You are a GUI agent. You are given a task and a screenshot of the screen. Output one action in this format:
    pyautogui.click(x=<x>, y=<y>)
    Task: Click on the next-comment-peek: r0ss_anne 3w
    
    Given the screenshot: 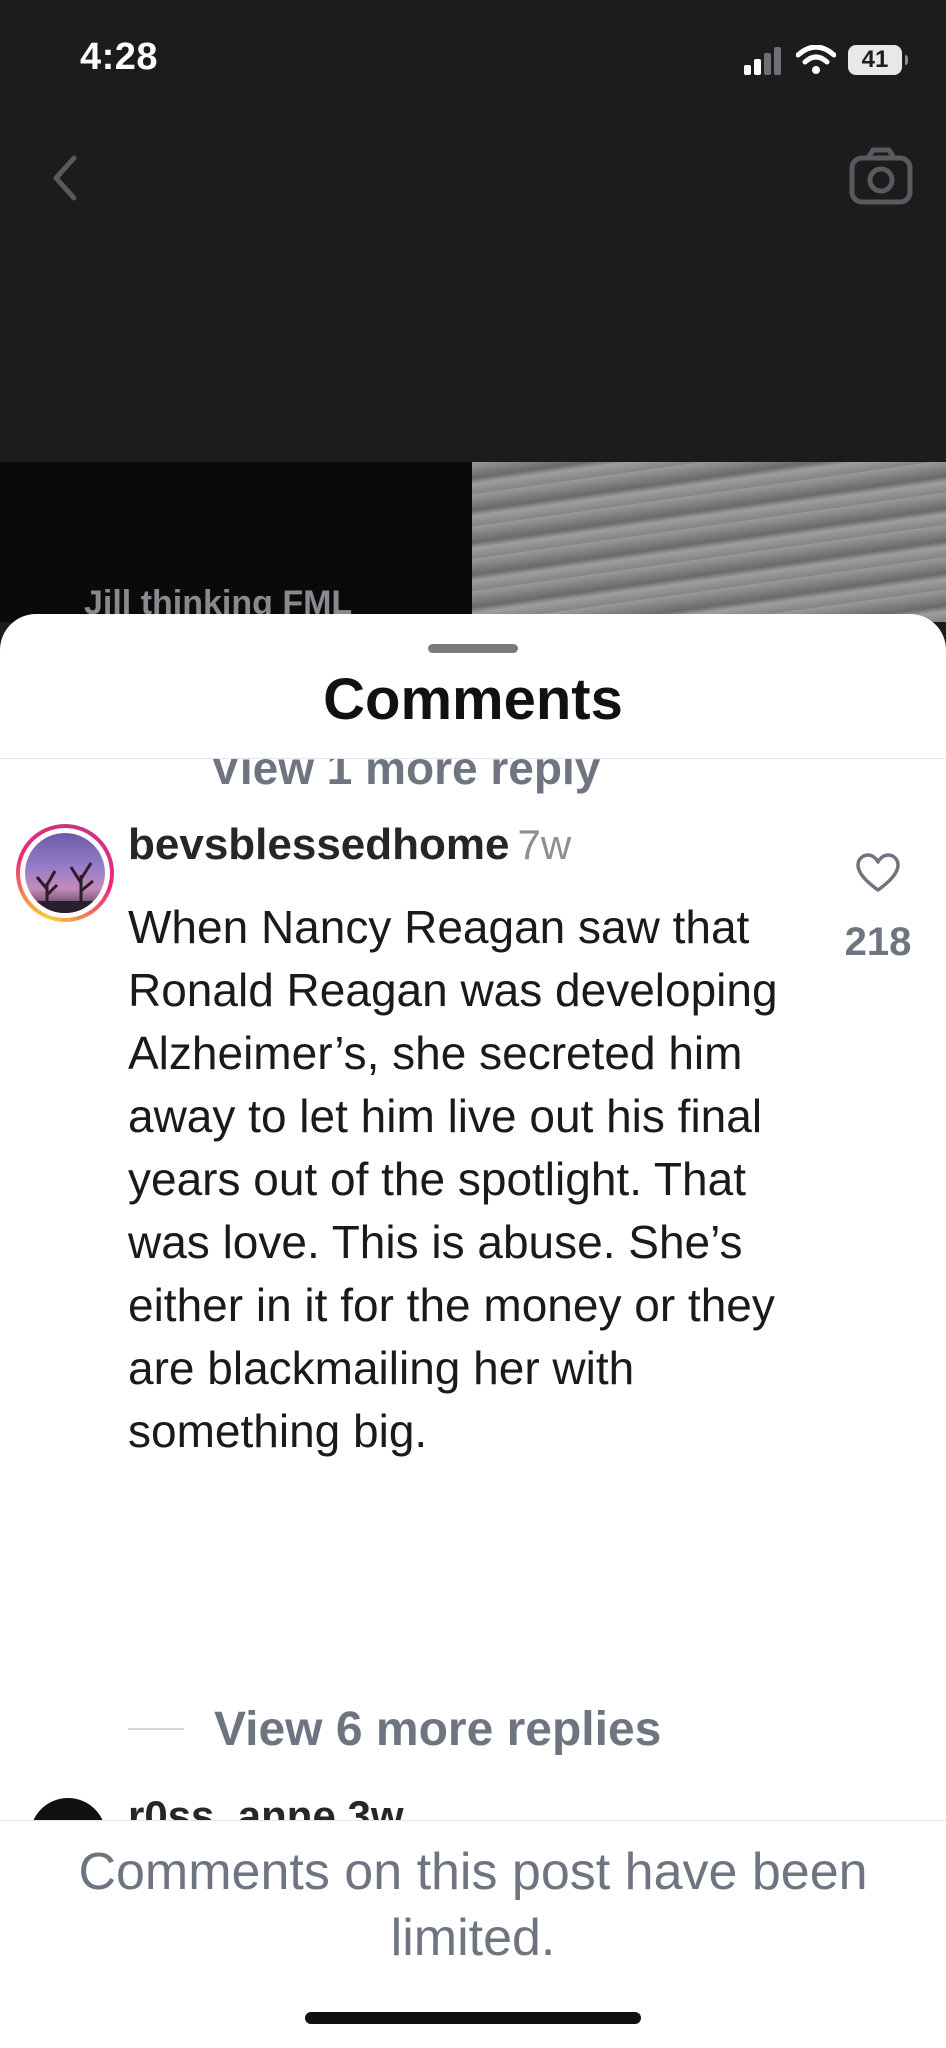 What is the action you would take?
    pyautogui.click(x=473, y=1807)
    